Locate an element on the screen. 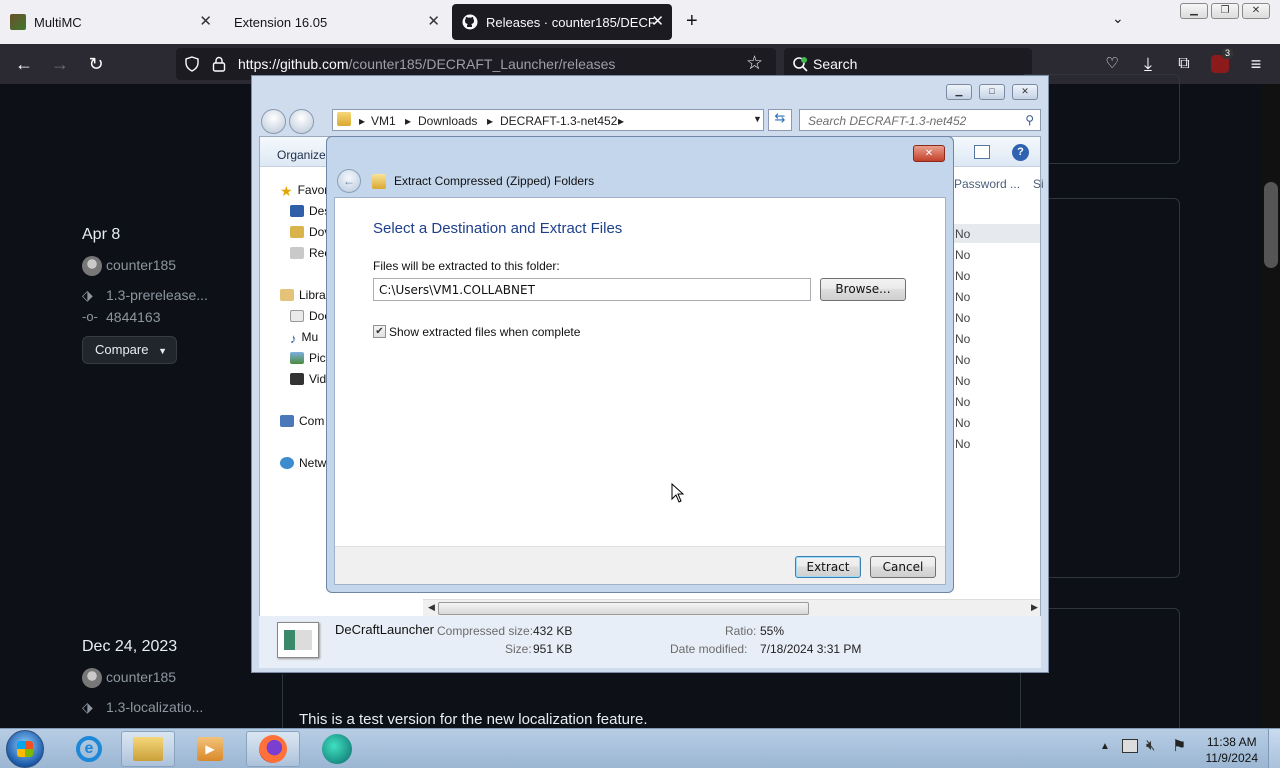 Image resolution: width=1280 pixels, height=768 pixels. ublock-icon: 3 is located at coordinates (1221, 62).